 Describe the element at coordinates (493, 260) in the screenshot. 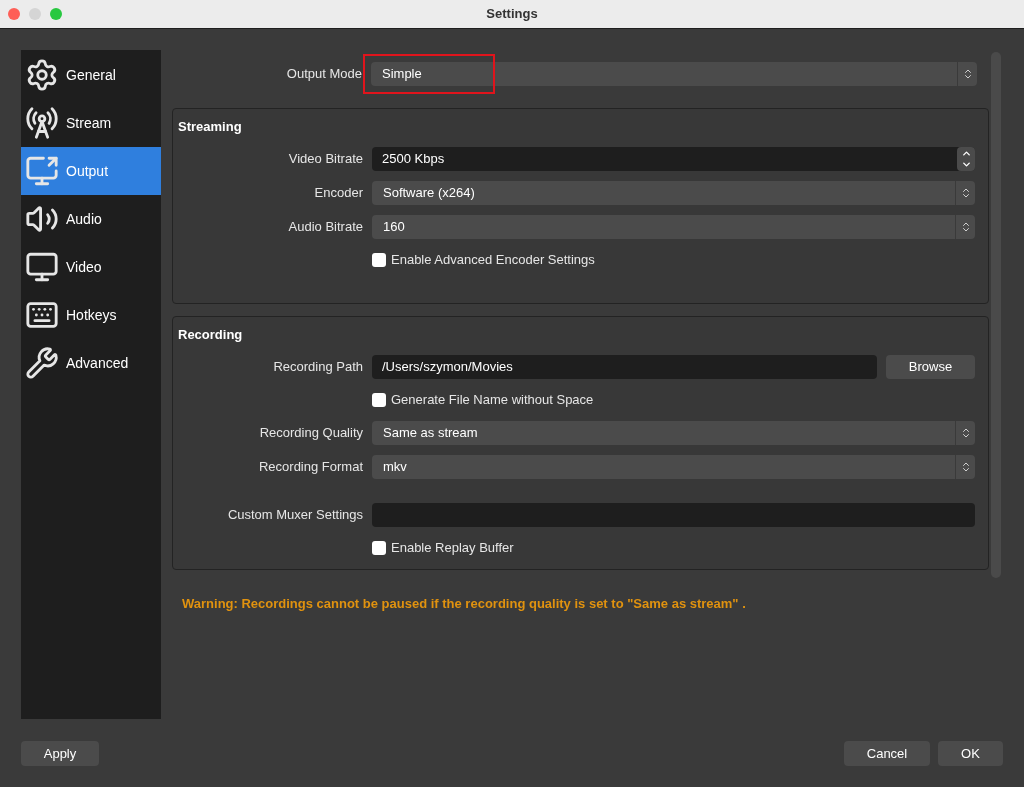

I see `checkbox-label: Enable Advanced Encoder Settings` at that location.